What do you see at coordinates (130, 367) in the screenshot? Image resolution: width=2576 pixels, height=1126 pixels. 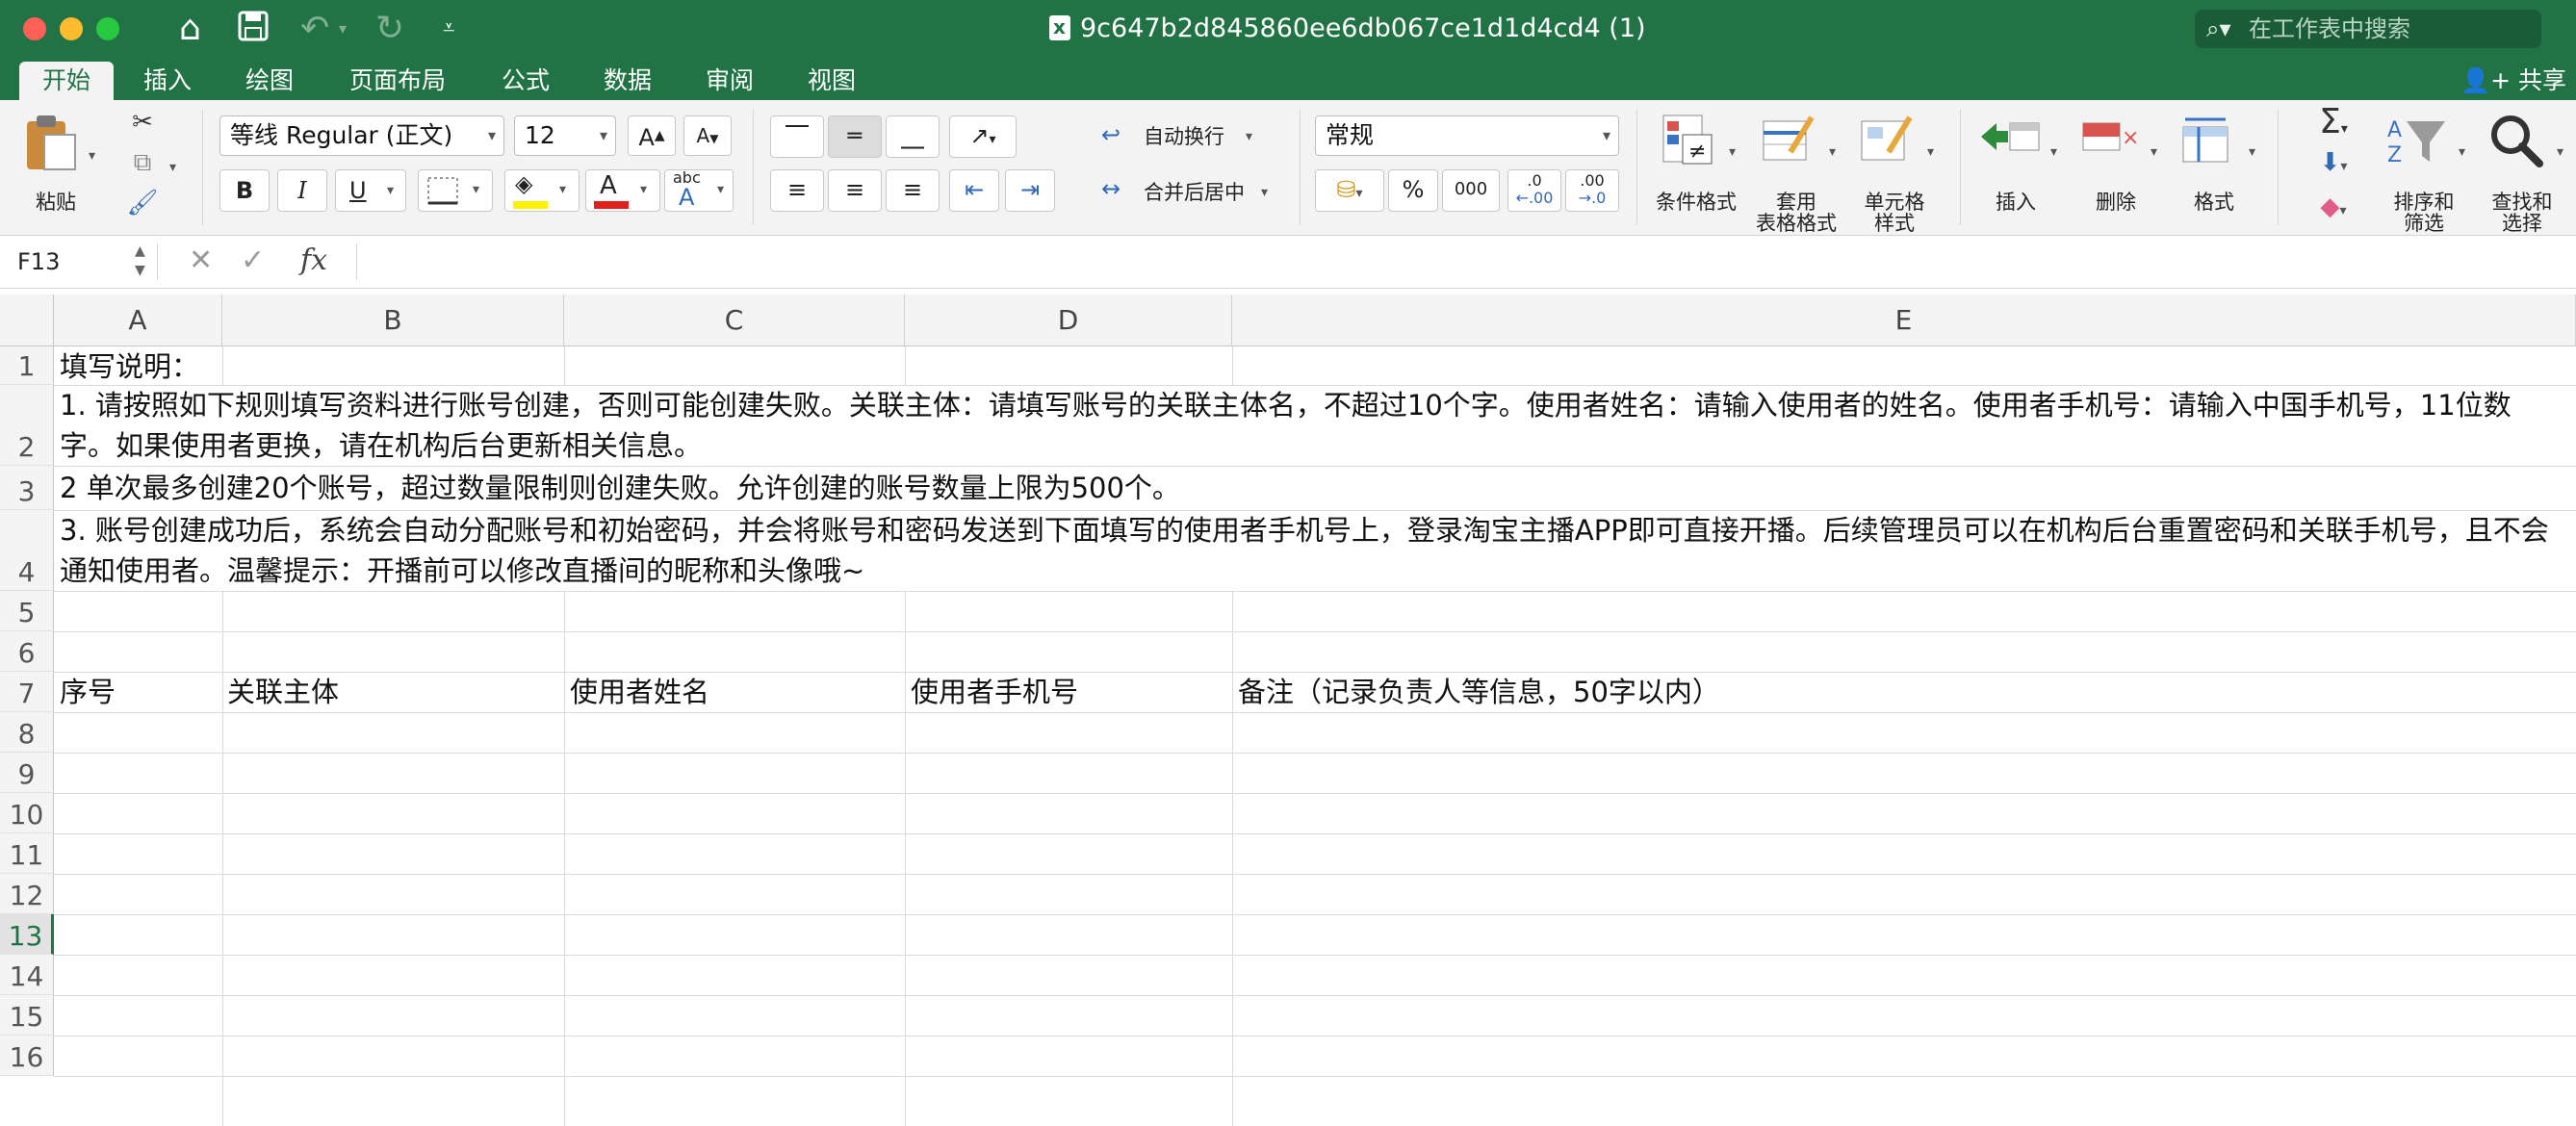 I see `cell-a1: 填写说明：` at bounding box center [130, 367].